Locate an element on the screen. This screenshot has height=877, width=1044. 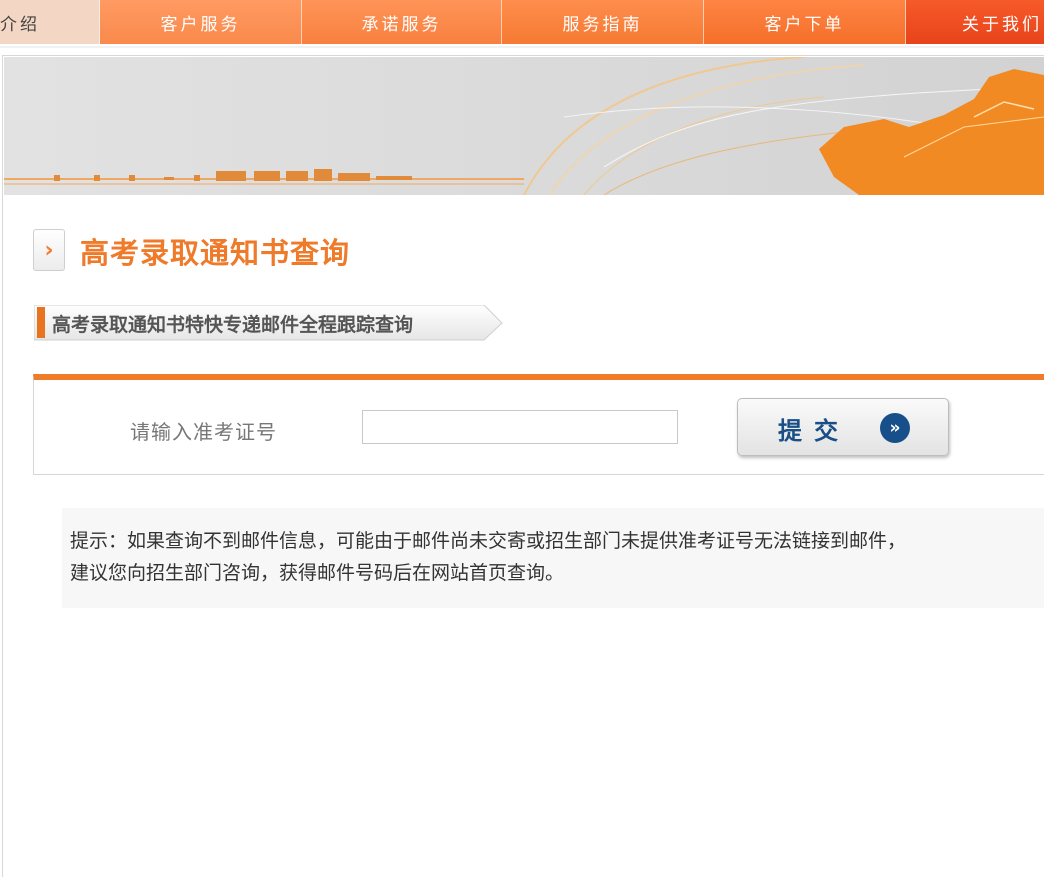
page-title: 高考录取通知书查询 is located at coordinates (215, 253).